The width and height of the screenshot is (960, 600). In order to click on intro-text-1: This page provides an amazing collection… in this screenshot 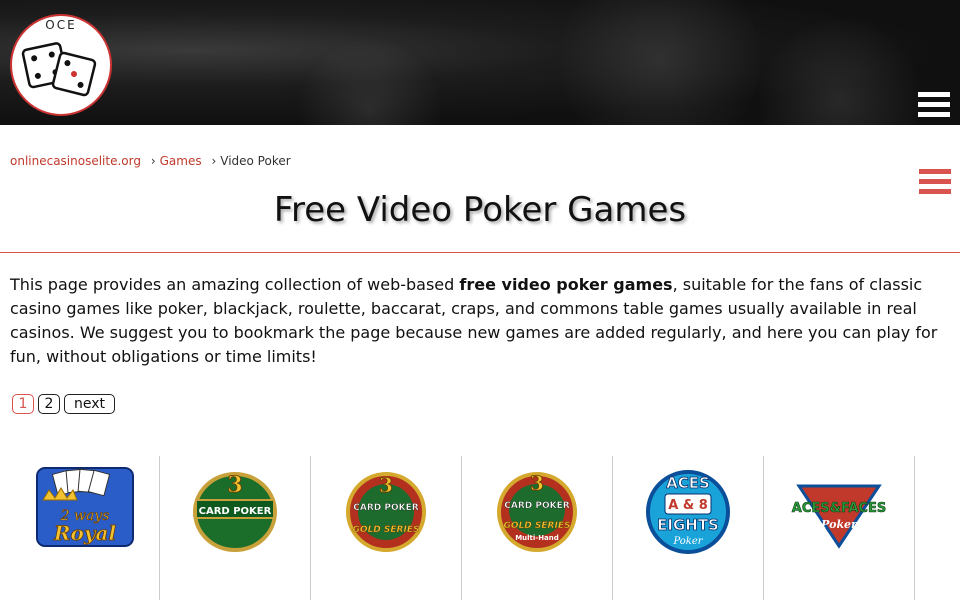, I will do `click(235, 284)`.